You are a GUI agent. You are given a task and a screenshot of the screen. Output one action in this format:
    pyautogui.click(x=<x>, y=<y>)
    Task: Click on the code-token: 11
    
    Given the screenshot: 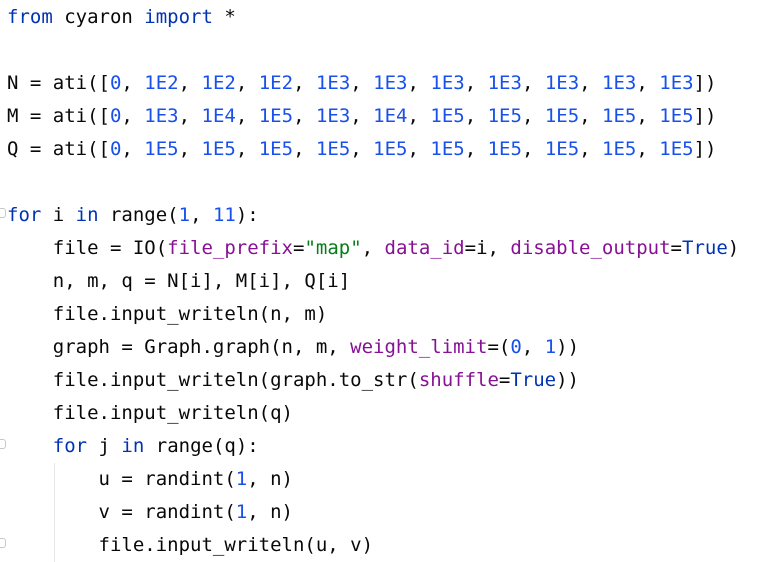 What is the action you would take?
    pyautogui.click(x=224, y=215)
    